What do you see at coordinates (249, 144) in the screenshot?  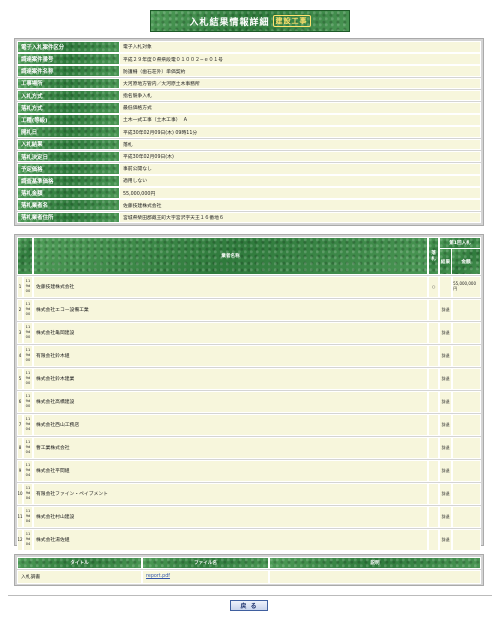 I see `info-row: 入札結果 落札` at bounding box center [249, 144].